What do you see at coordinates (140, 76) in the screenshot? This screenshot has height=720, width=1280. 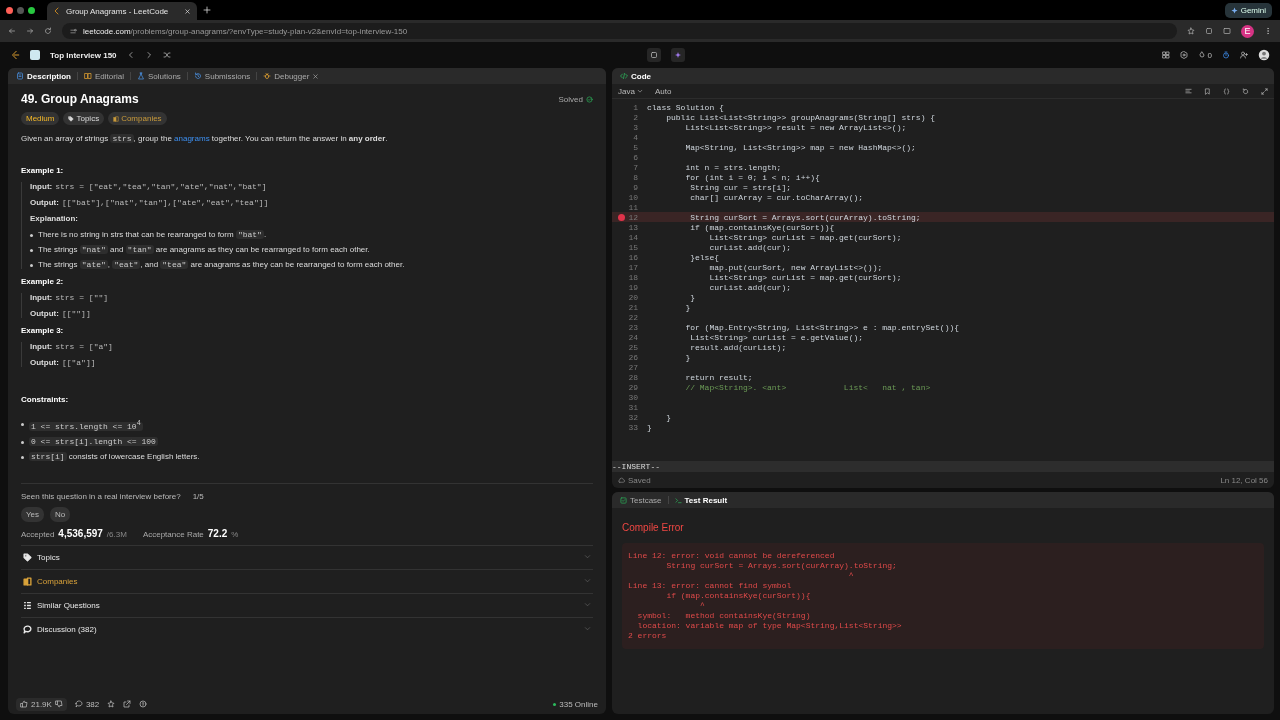 I see `flask-icon` at bounding box center [140, 76].